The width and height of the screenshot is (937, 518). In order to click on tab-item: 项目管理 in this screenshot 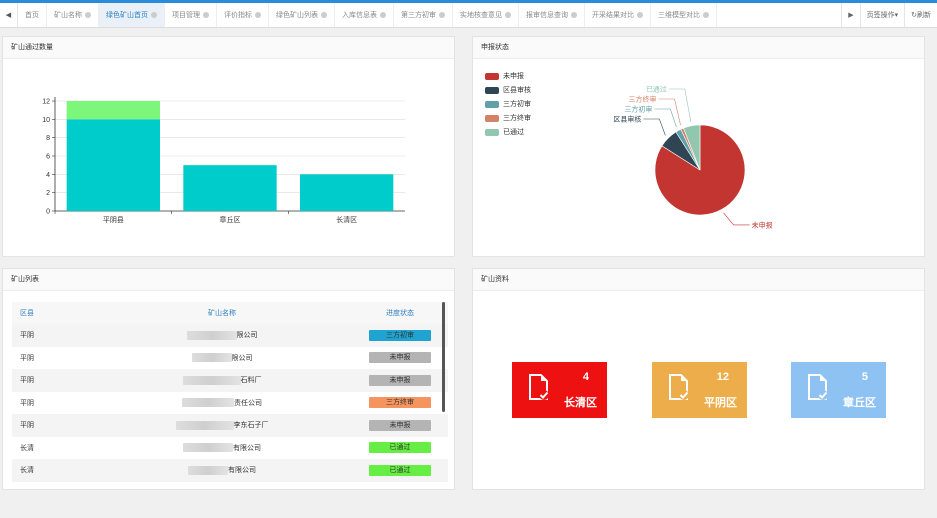, I will do `click(191, 15)`.